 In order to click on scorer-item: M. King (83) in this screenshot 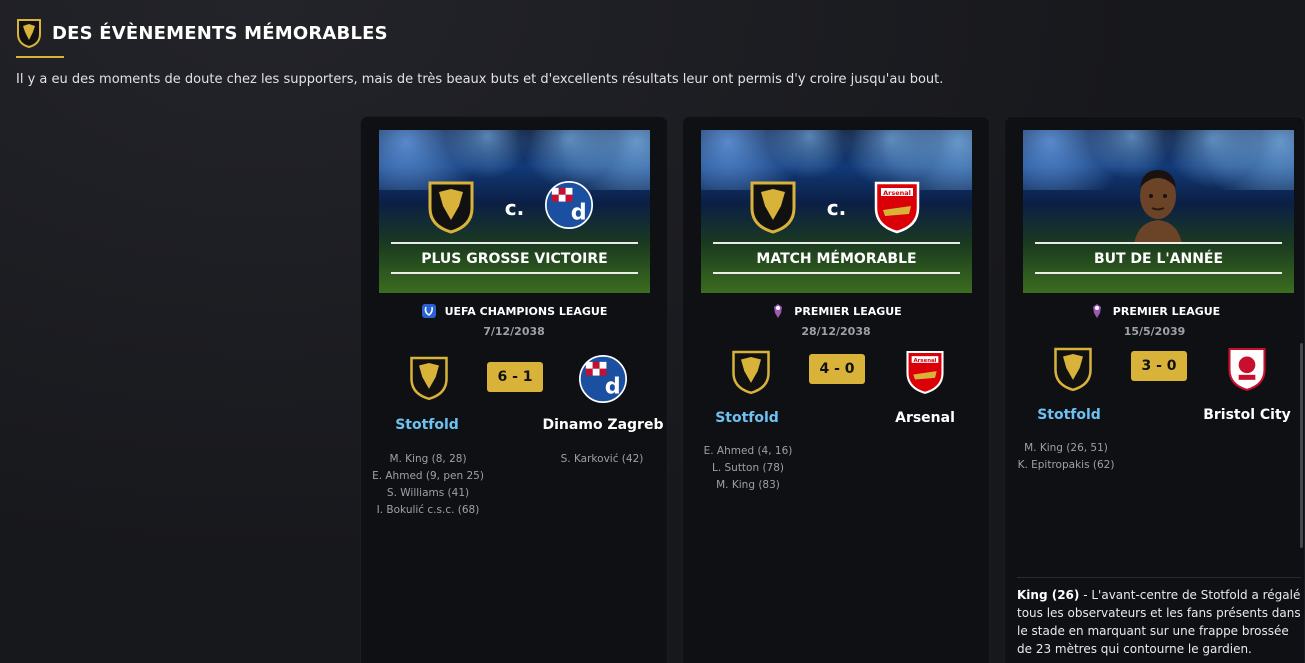, I will do `click(748, 485)`.